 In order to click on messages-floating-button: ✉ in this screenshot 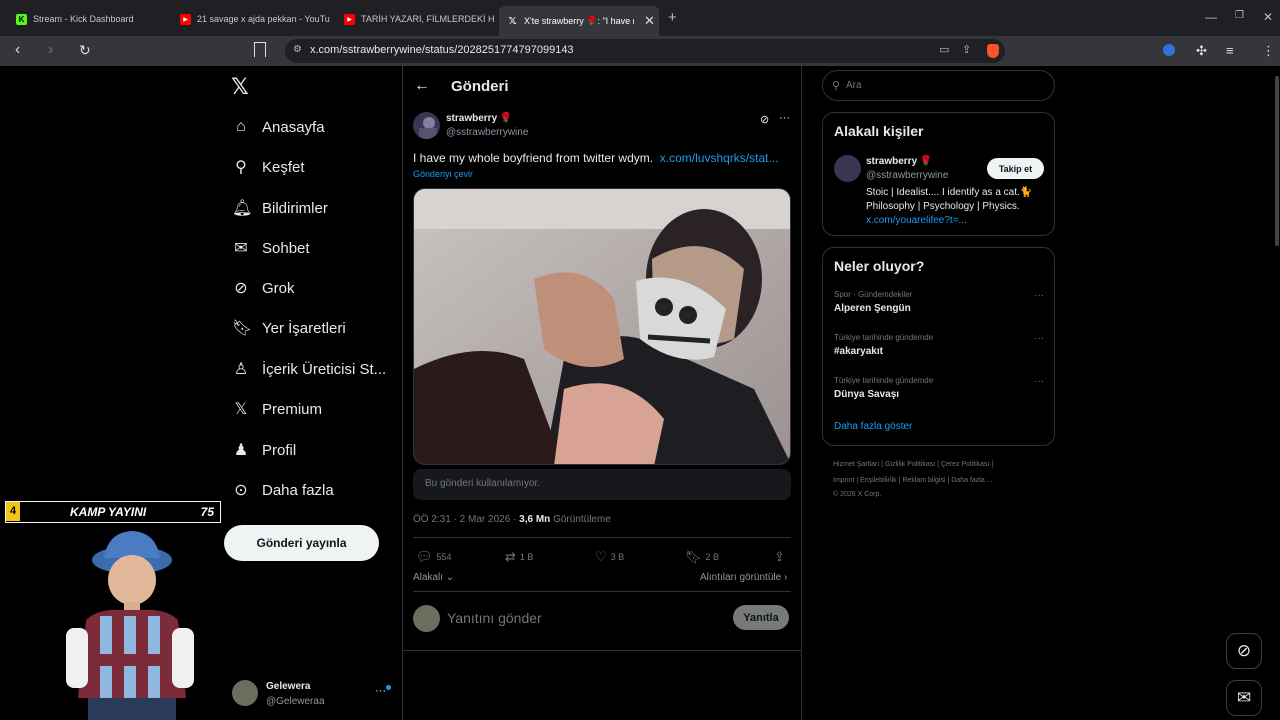, I will do `click(1244, 698)`.